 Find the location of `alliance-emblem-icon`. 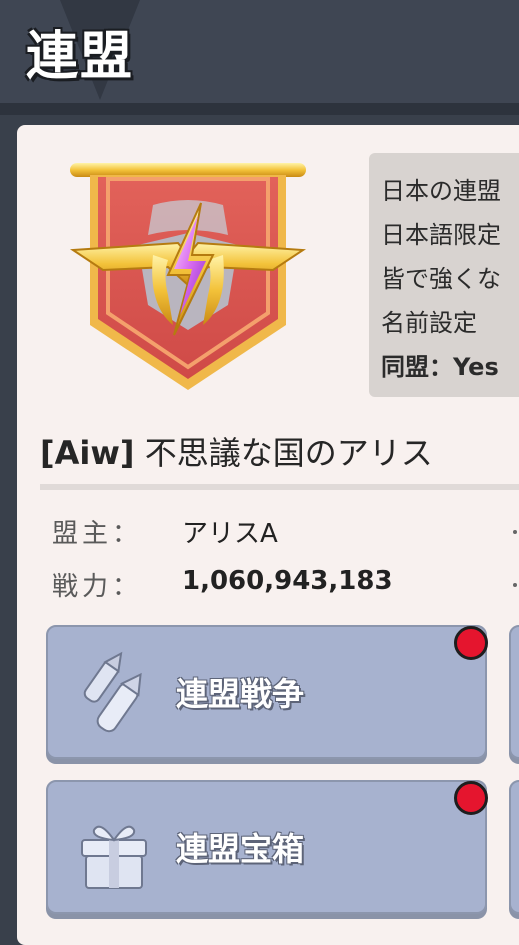

alliance-emblem-icon is located at coordinates (188, 275).